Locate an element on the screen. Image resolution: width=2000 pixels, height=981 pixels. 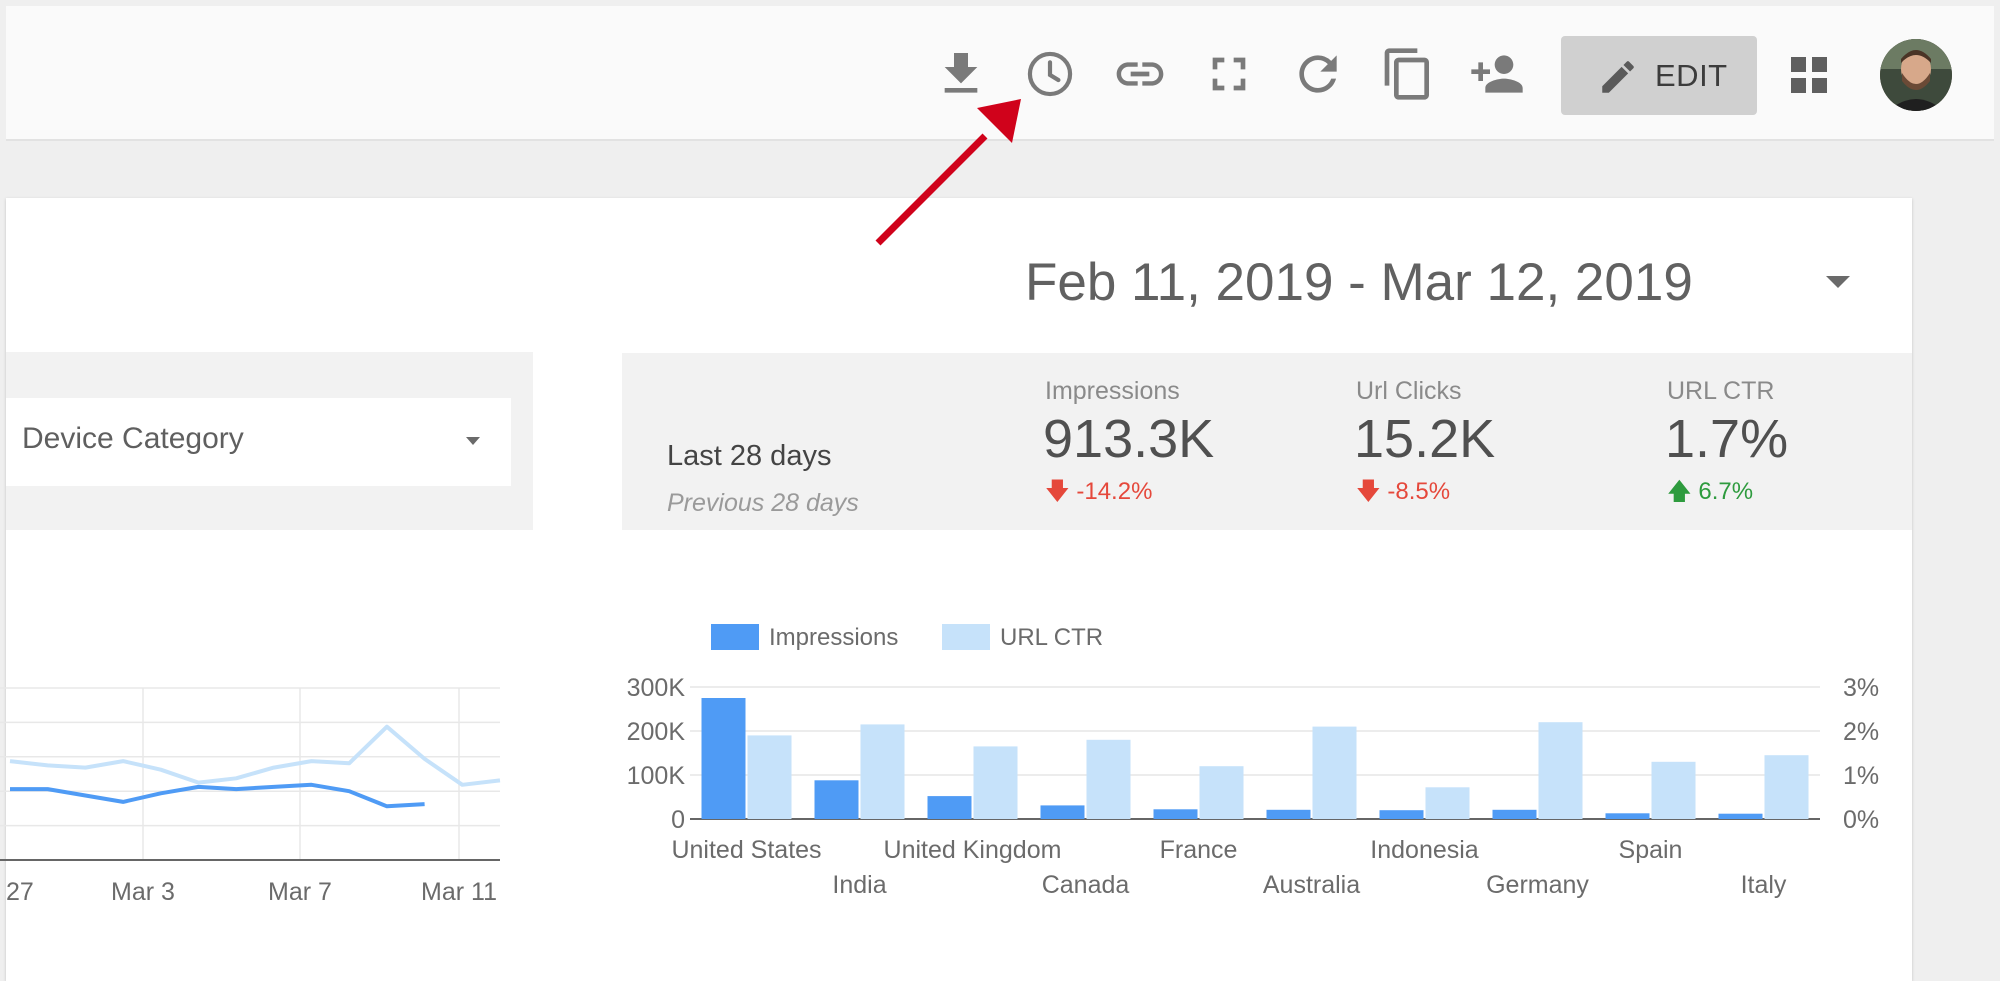
schedule-icon is located at coordinates (1050, 74).